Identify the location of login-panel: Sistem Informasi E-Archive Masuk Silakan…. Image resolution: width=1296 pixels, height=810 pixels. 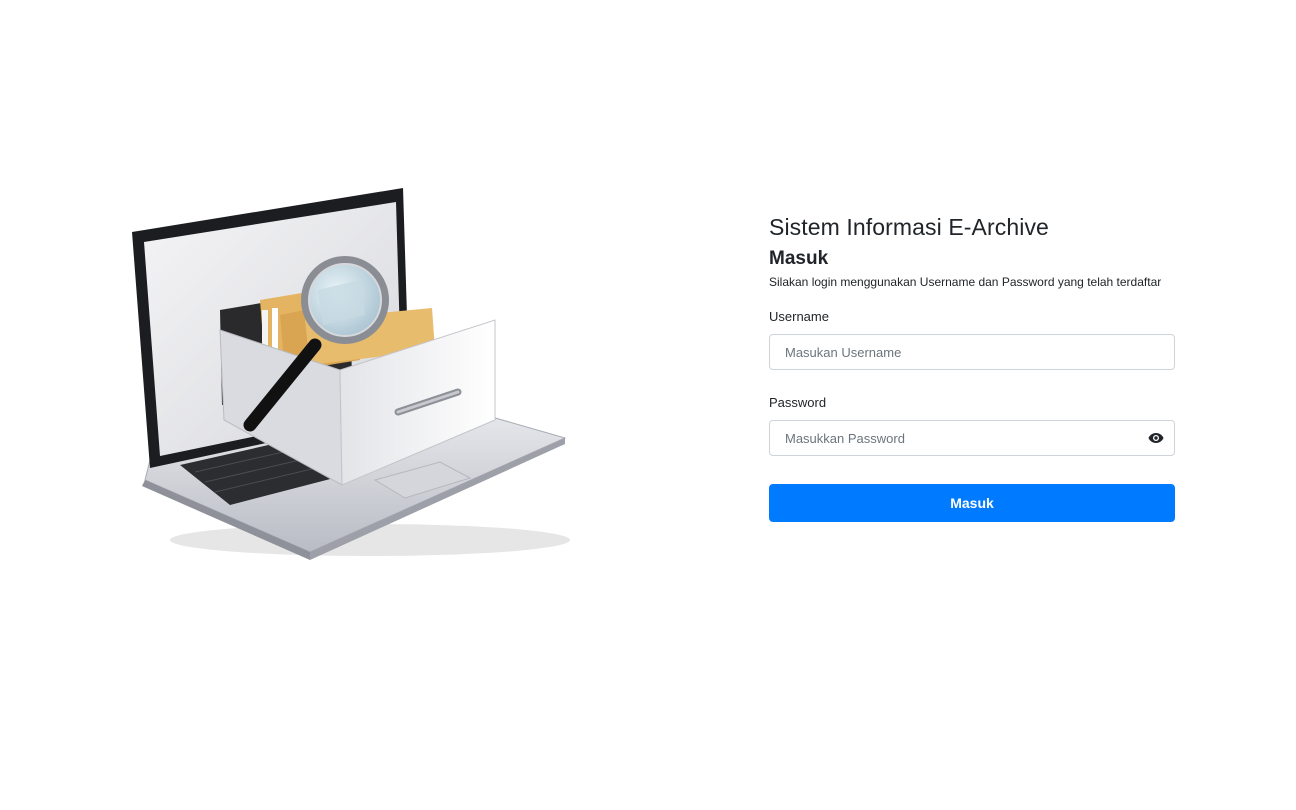
(972, 367).